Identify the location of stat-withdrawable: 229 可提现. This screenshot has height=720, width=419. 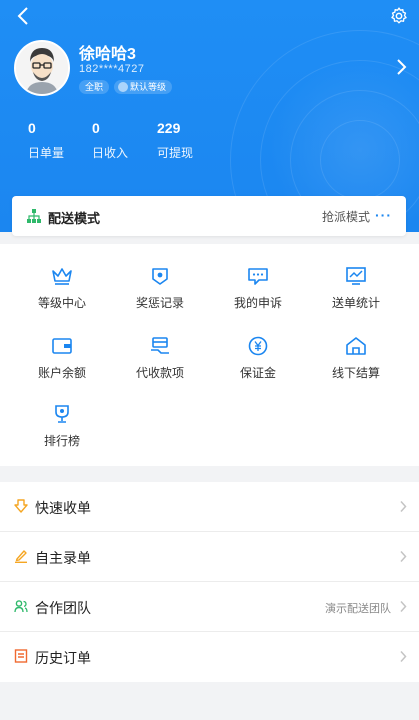
(175, 140).